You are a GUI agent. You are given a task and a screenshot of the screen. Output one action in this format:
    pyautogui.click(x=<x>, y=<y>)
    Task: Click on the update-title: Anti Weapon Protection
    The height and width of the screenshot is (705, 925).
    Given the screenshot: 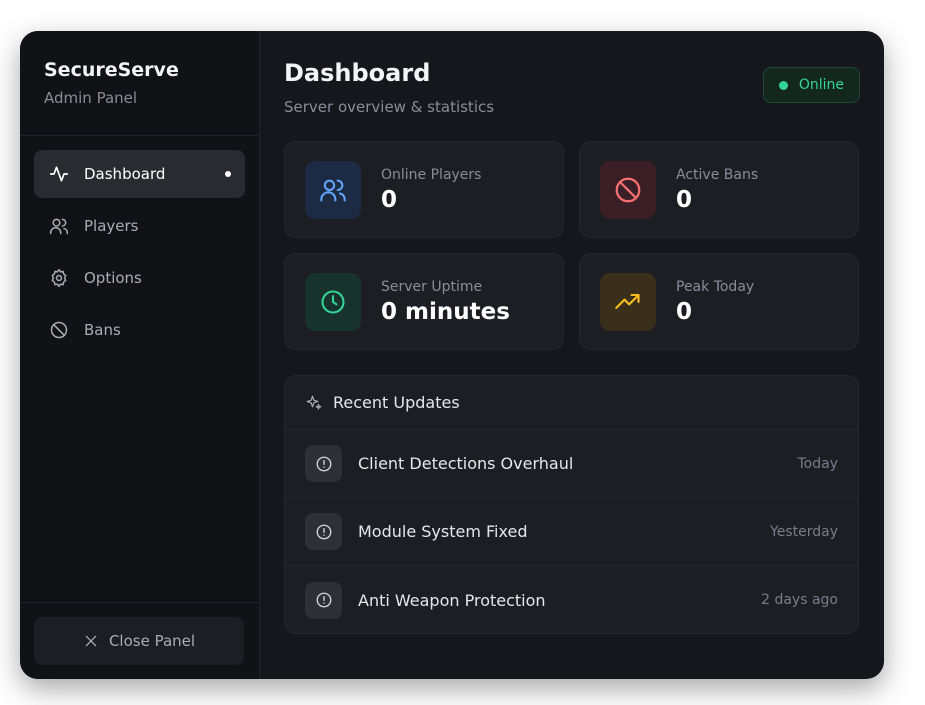 What is the action you would take?
    pyautogui.click(x=452, y=600)
    